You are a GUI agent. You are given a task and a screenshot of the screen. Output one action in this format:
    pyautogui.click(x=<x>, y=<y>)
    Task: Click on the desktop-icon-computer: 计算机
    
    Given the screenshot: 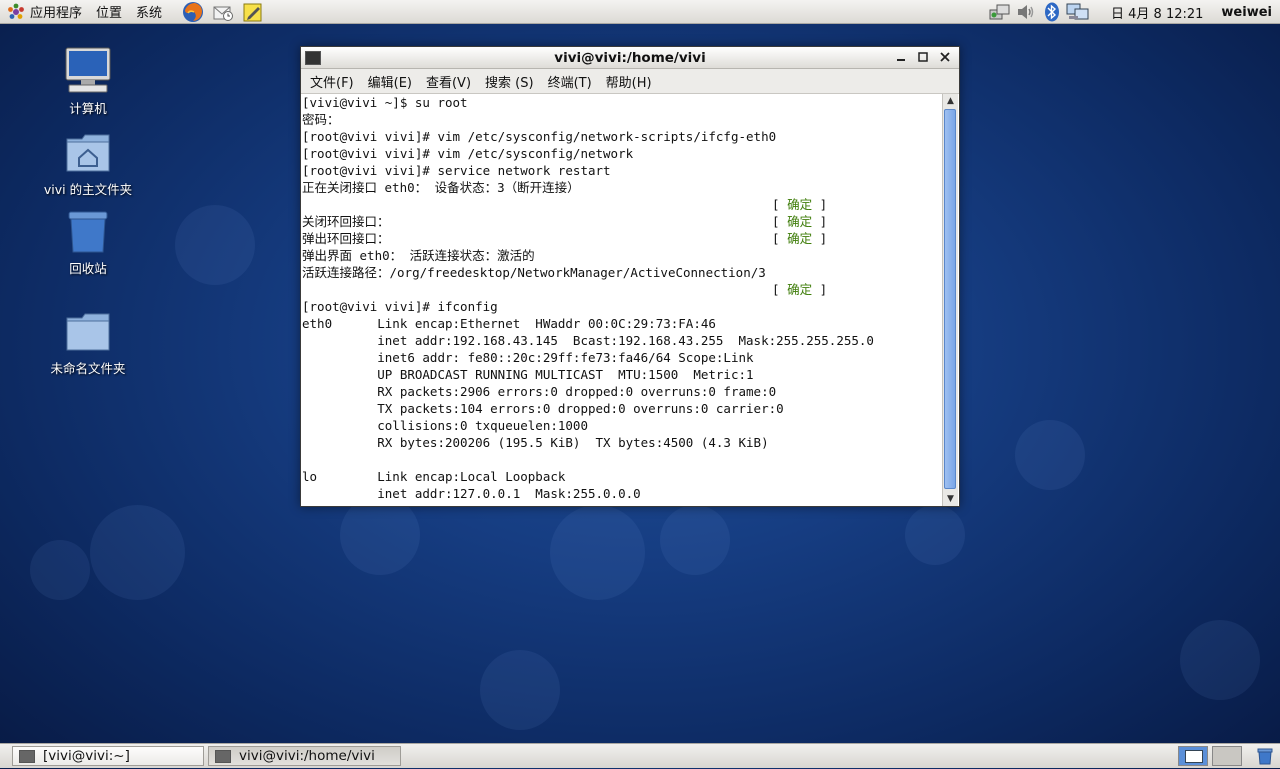 What is the action you would take?
    pyautogui.click(x=88, y=81)
    